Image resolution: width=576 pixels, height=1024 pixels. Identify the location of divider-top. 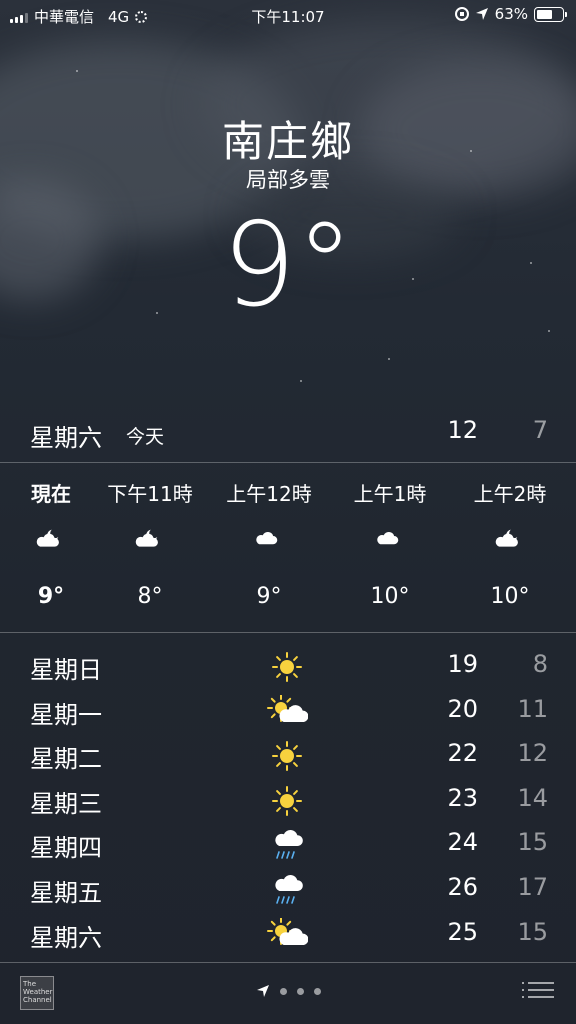
(288, 462).